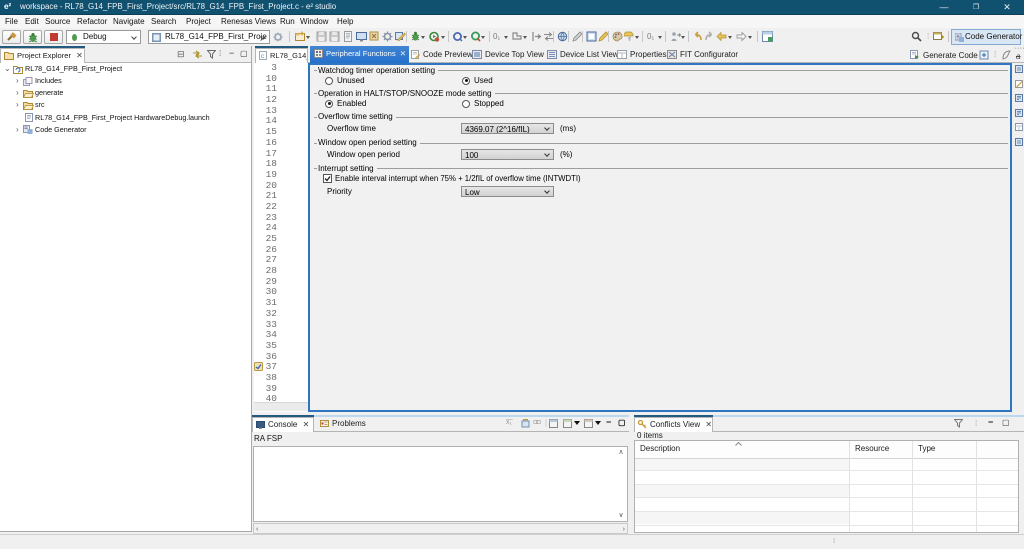  Describe the element at coordinates (262, 57) in the screenshot. I see `svg-text: c` at that location.